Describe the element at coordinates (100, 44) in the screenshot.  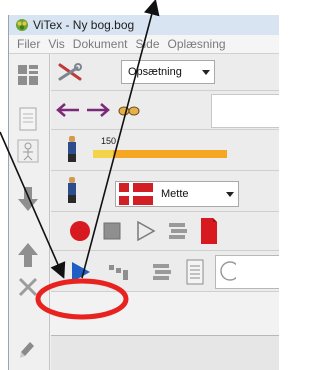
I see `menu-dokument: Dokument` at that location.